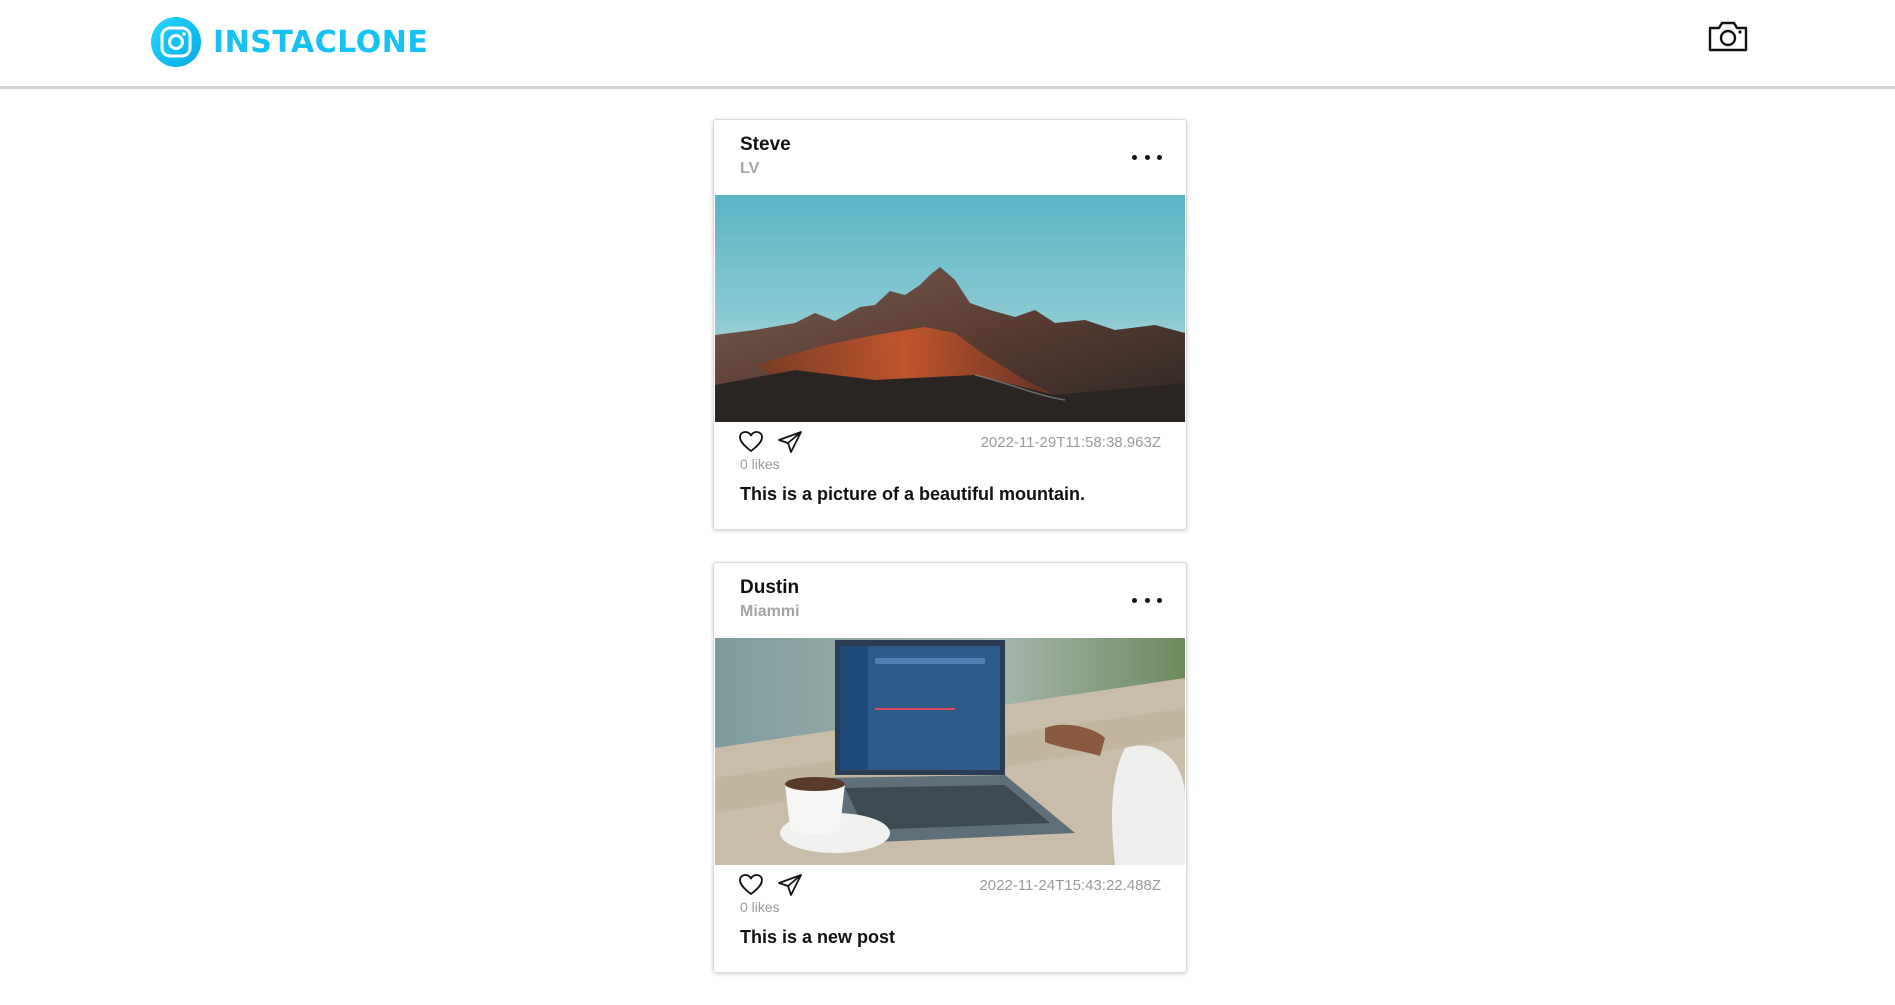 This screenshot has height=1005, width=1895. I want to click on post-caption: This is a new post, so click(818, 937).